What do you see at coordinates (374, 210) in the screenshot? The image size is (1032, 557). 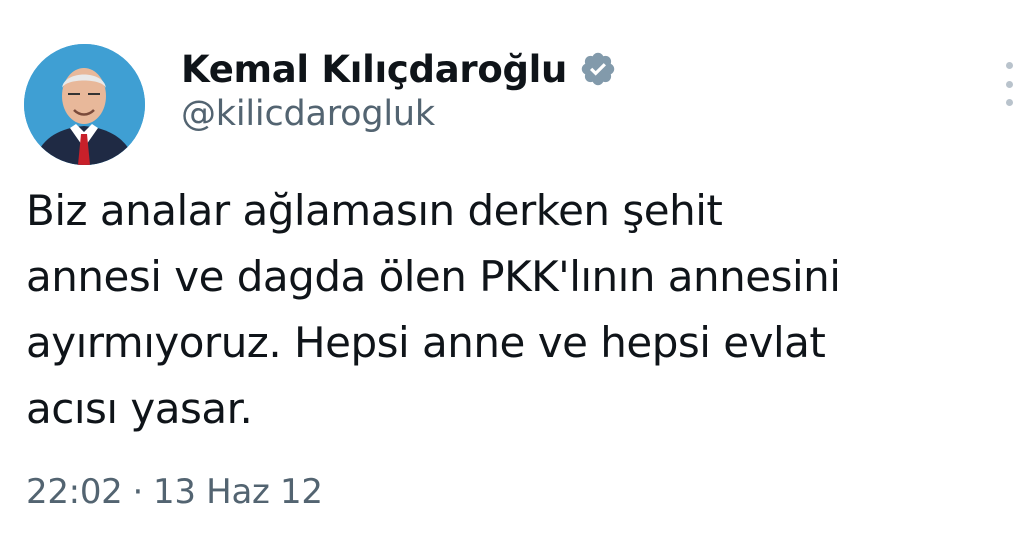 I see `tweet-text-line: Biz analar ağlamasın derken şehit` at bounding box center [374, 210].